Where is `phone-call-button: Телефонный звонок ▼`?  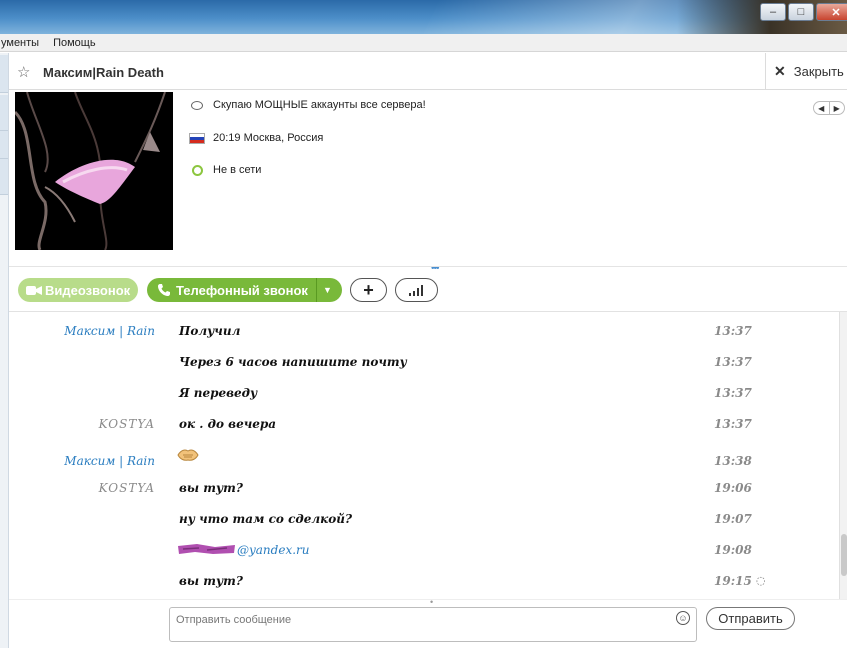
phone-call-button: Телефонный звонок ▼ is located at coordinates (244, 290).